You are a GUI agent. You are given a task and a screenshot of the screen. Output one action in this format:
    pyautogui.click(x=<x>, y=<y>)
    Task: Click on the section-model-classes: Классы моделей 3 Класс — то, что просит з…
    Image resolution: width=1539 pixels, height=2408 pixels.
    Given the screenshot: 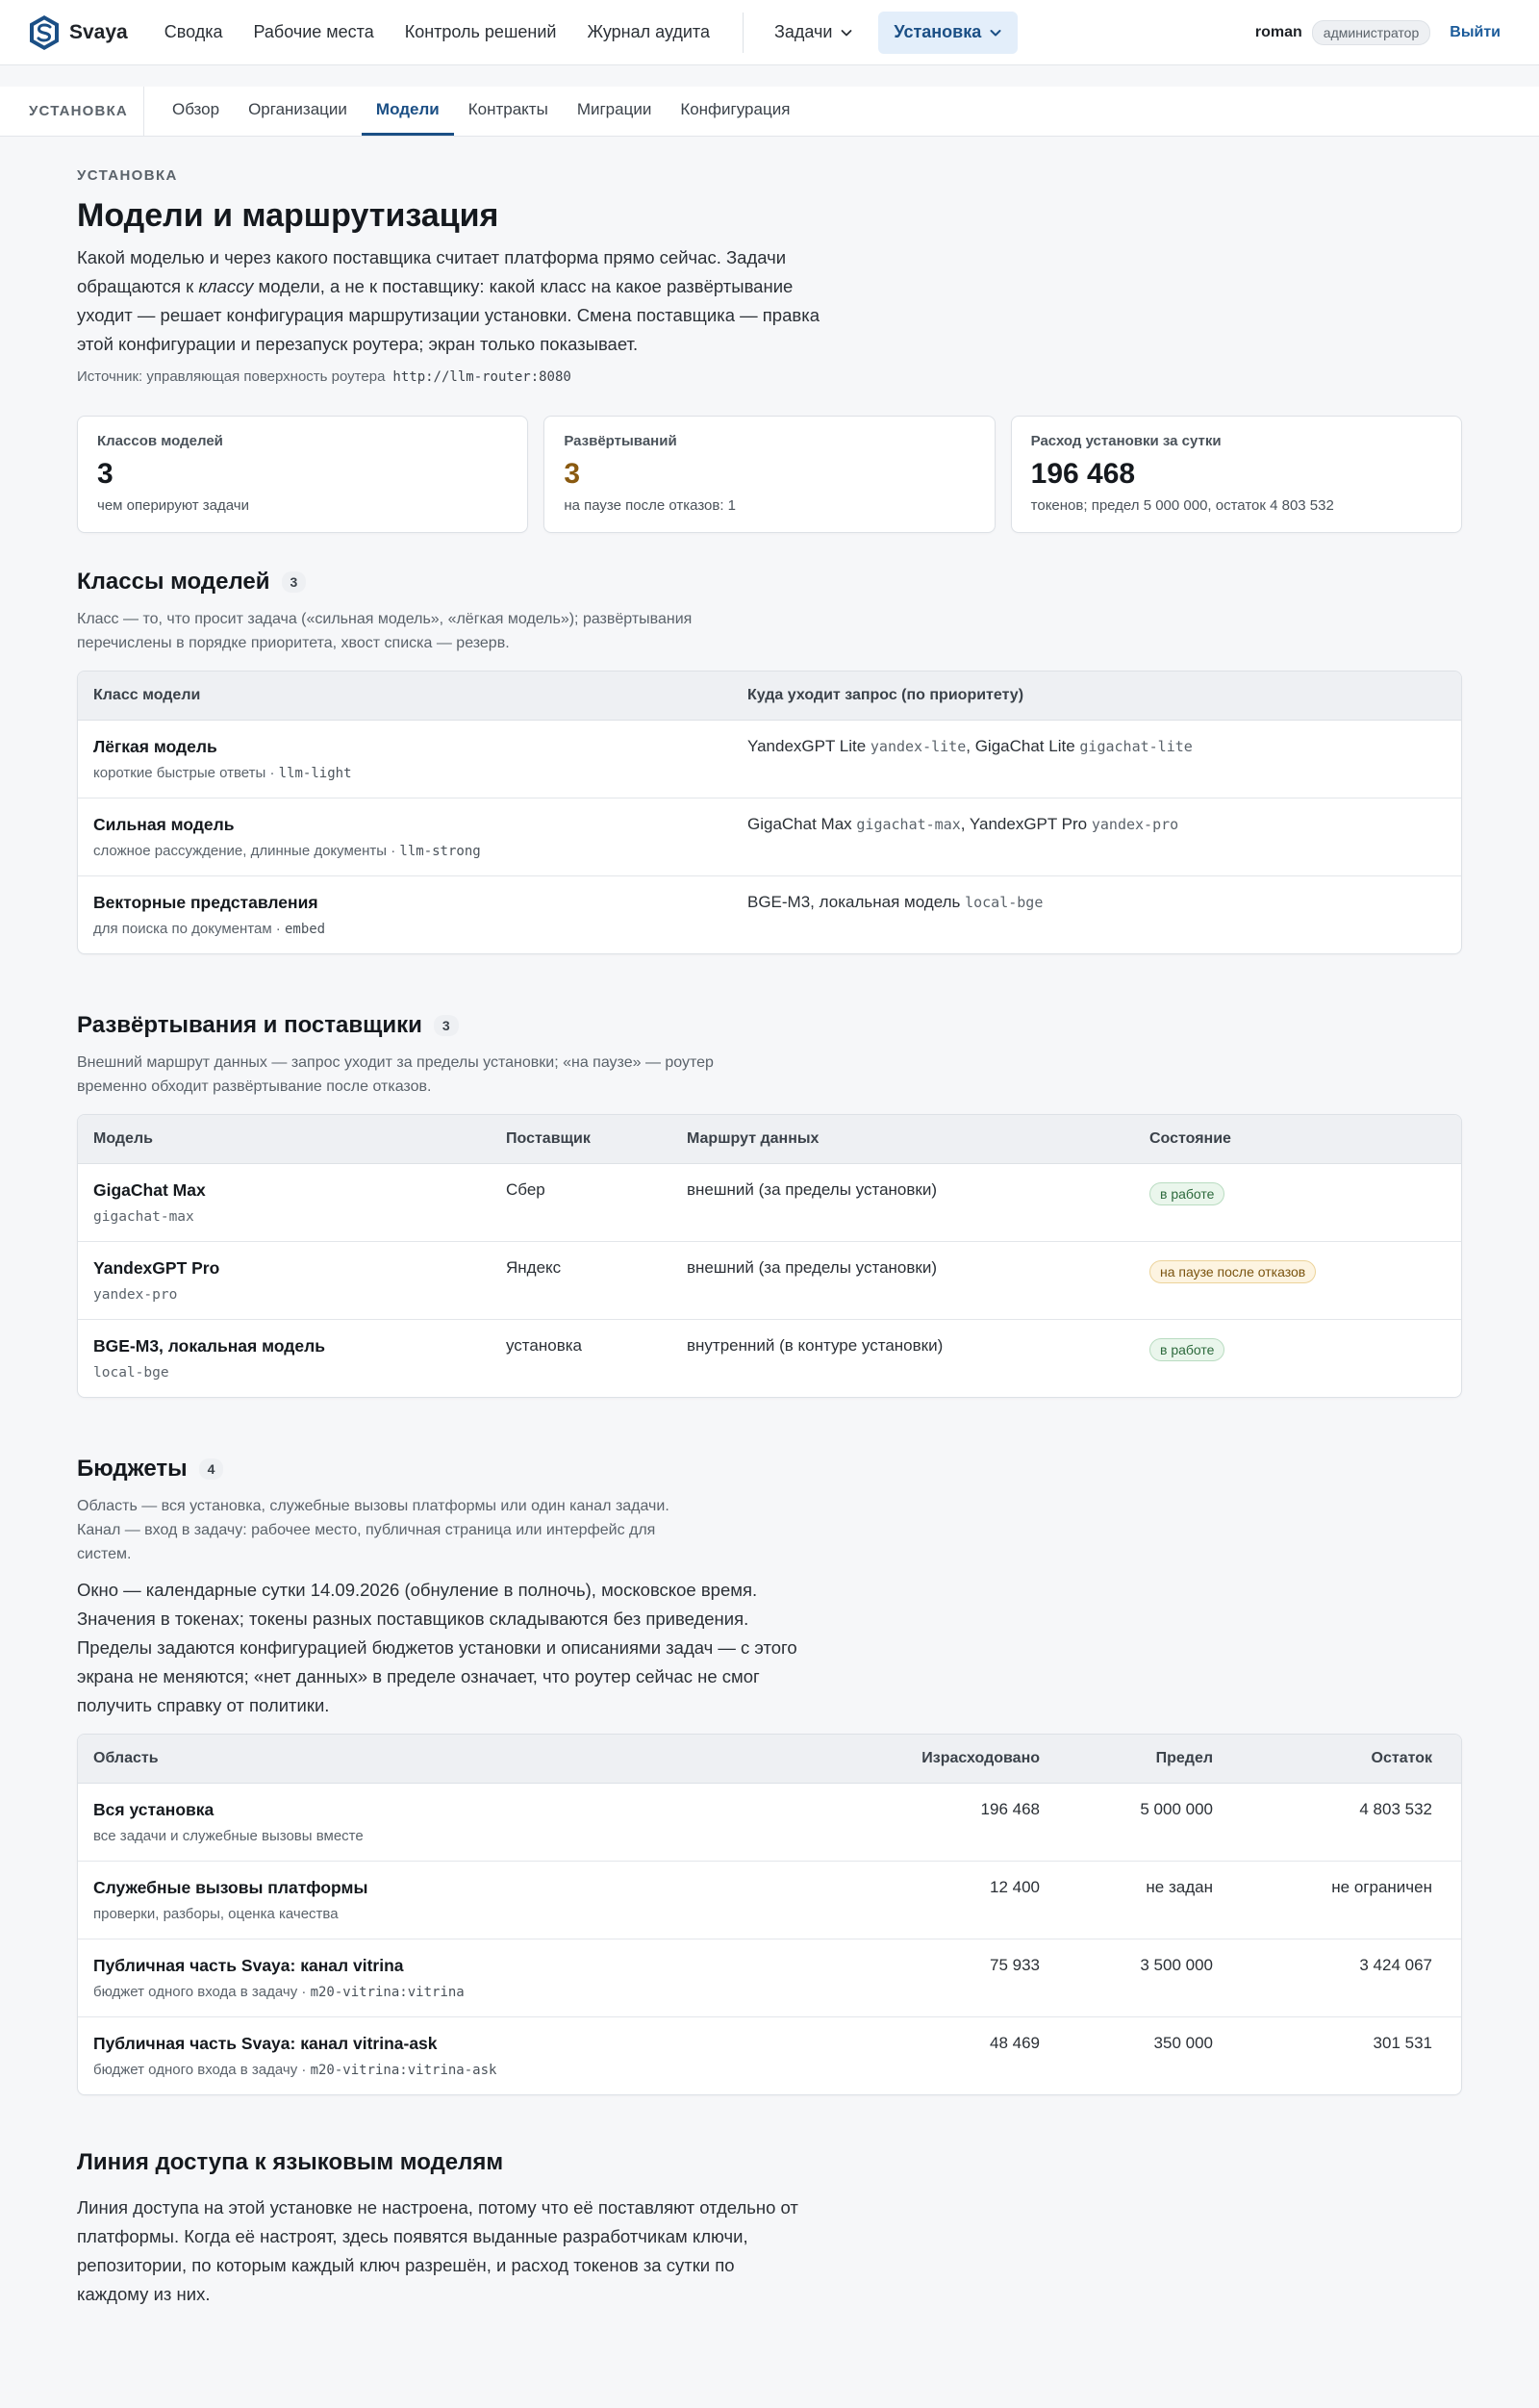 What is the action you would take?
    pyautogui.click(x=769, y=761)
    